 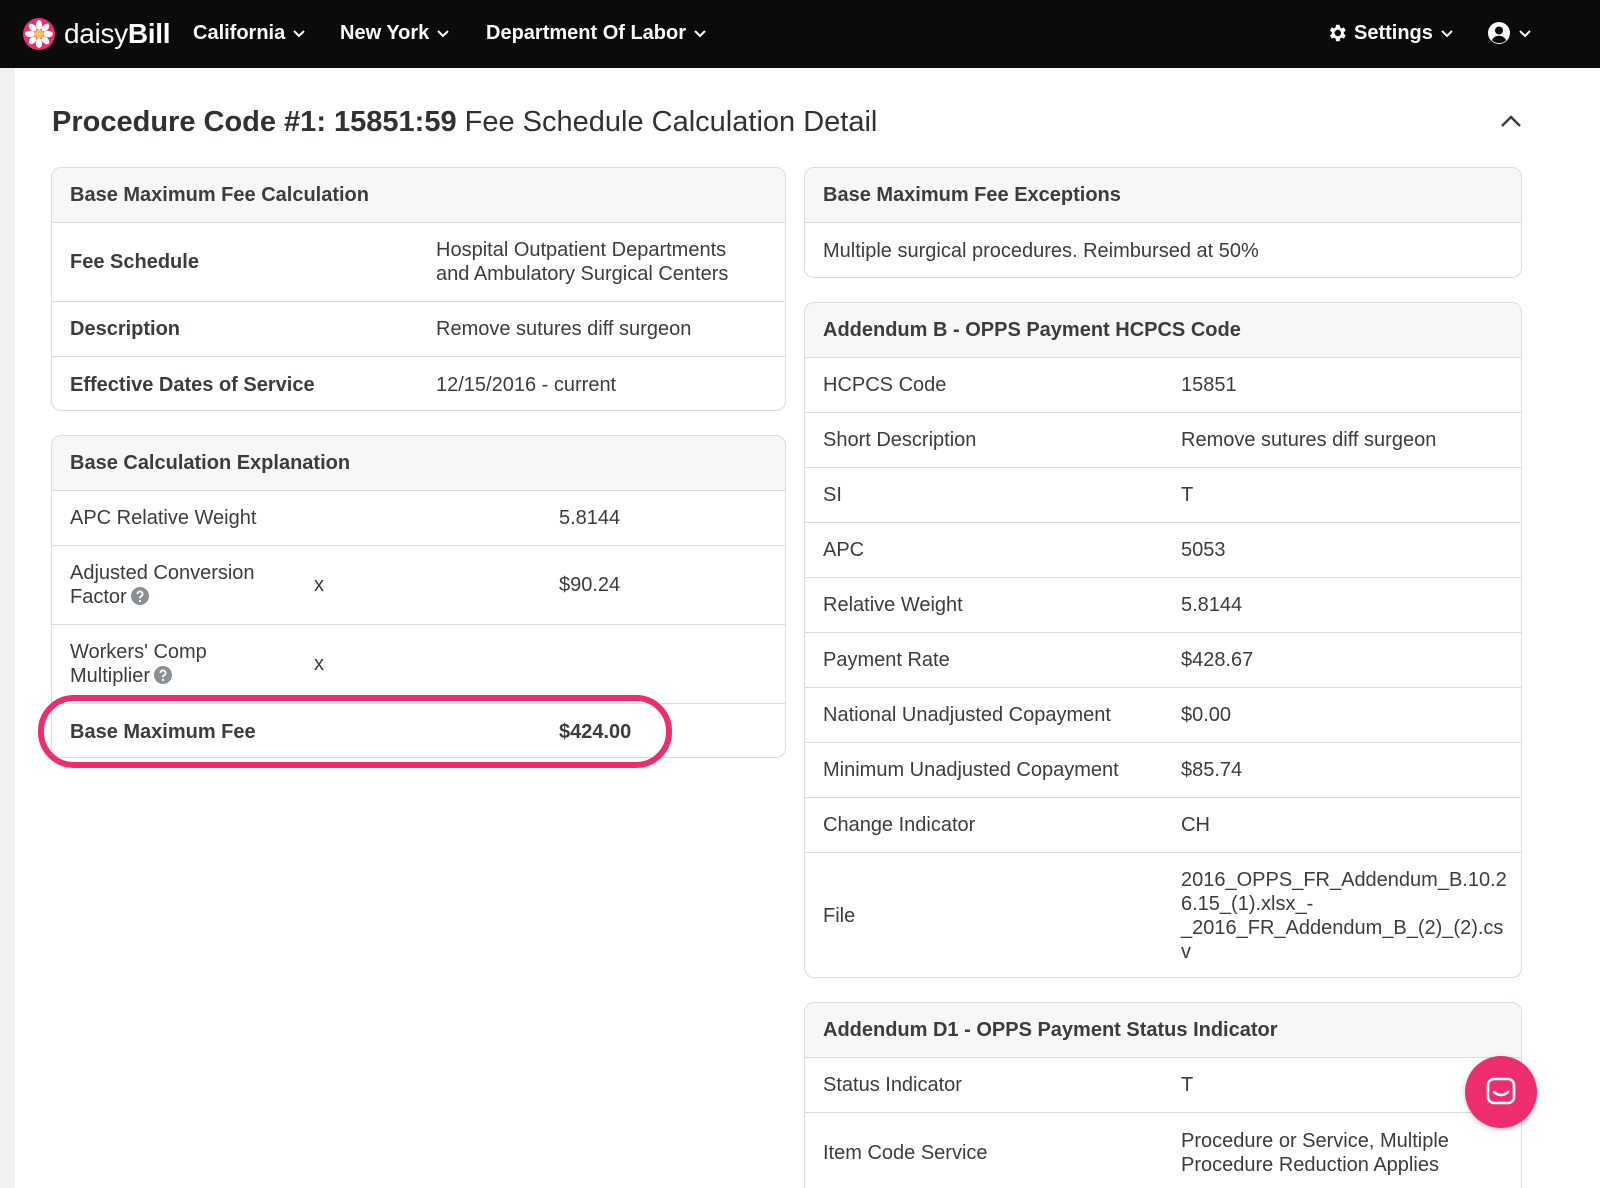 What do you see at coordinates (192, 384) in the screenshot?
I see `row-label: Effective Dates of Service` at bounding box center [192, 384].